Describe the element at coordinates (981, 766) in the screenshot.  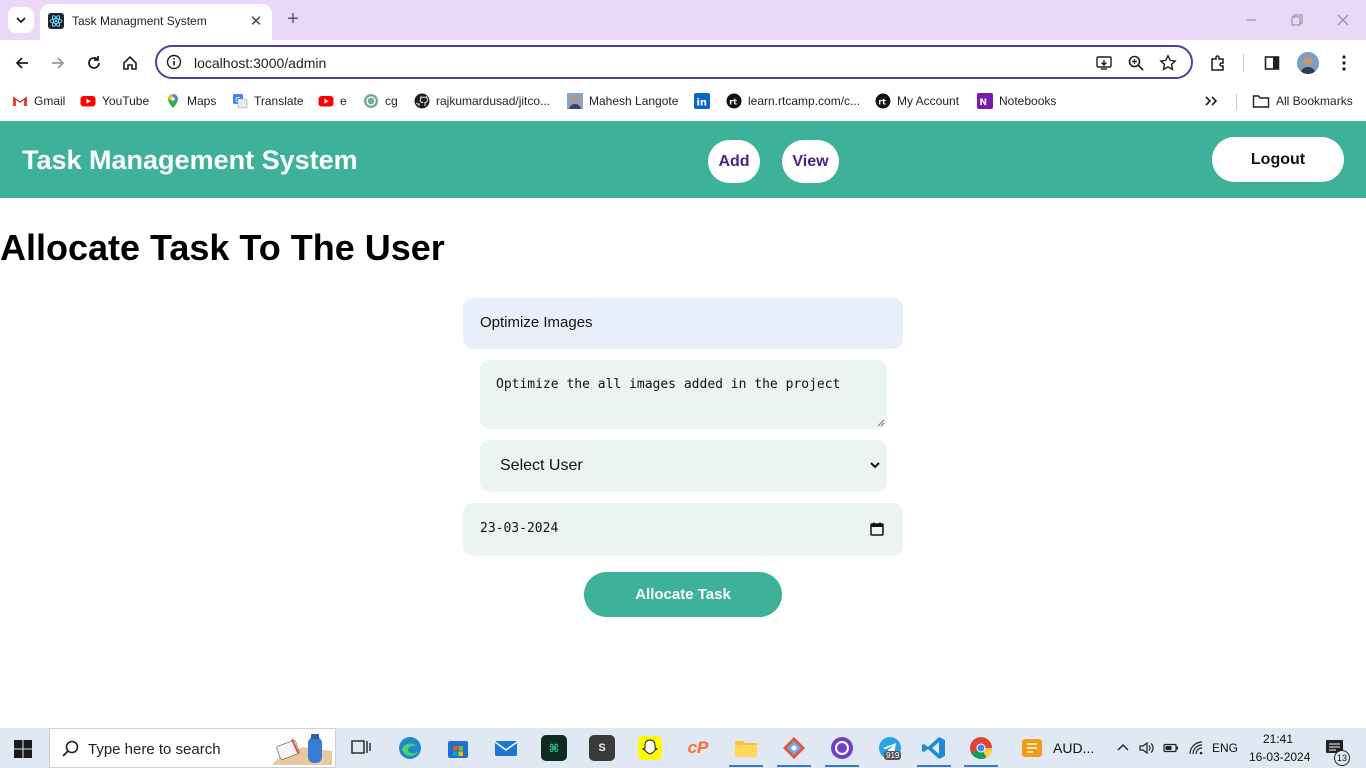
I see `chrome-active-indicator` at that location.